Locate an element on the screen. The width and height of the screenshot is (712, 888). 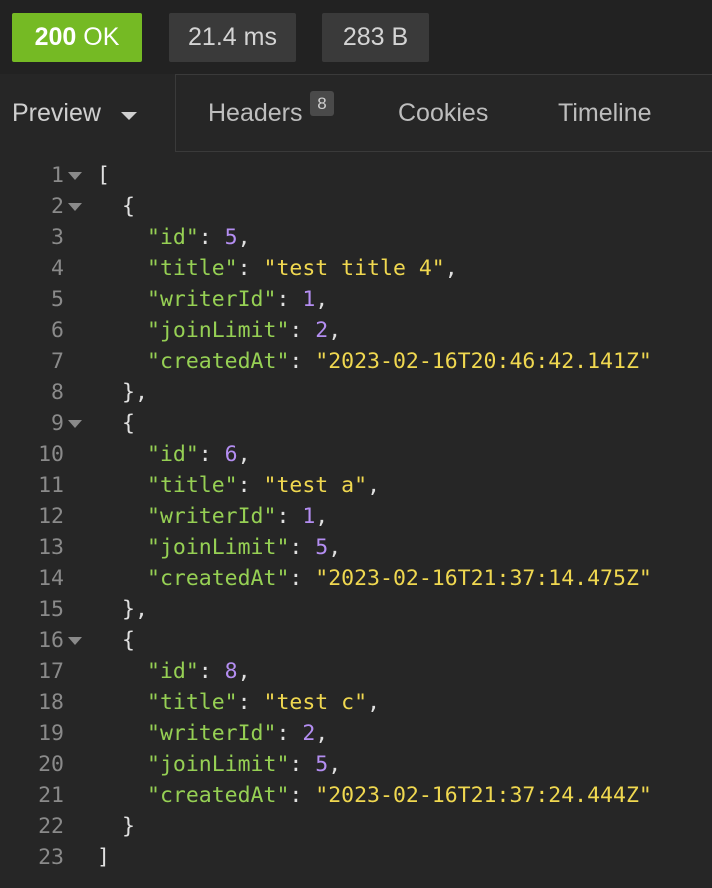
code-text: "createdAt": "2023-02-16T21:37:14.475Z" is located at coordinates (399, 578).